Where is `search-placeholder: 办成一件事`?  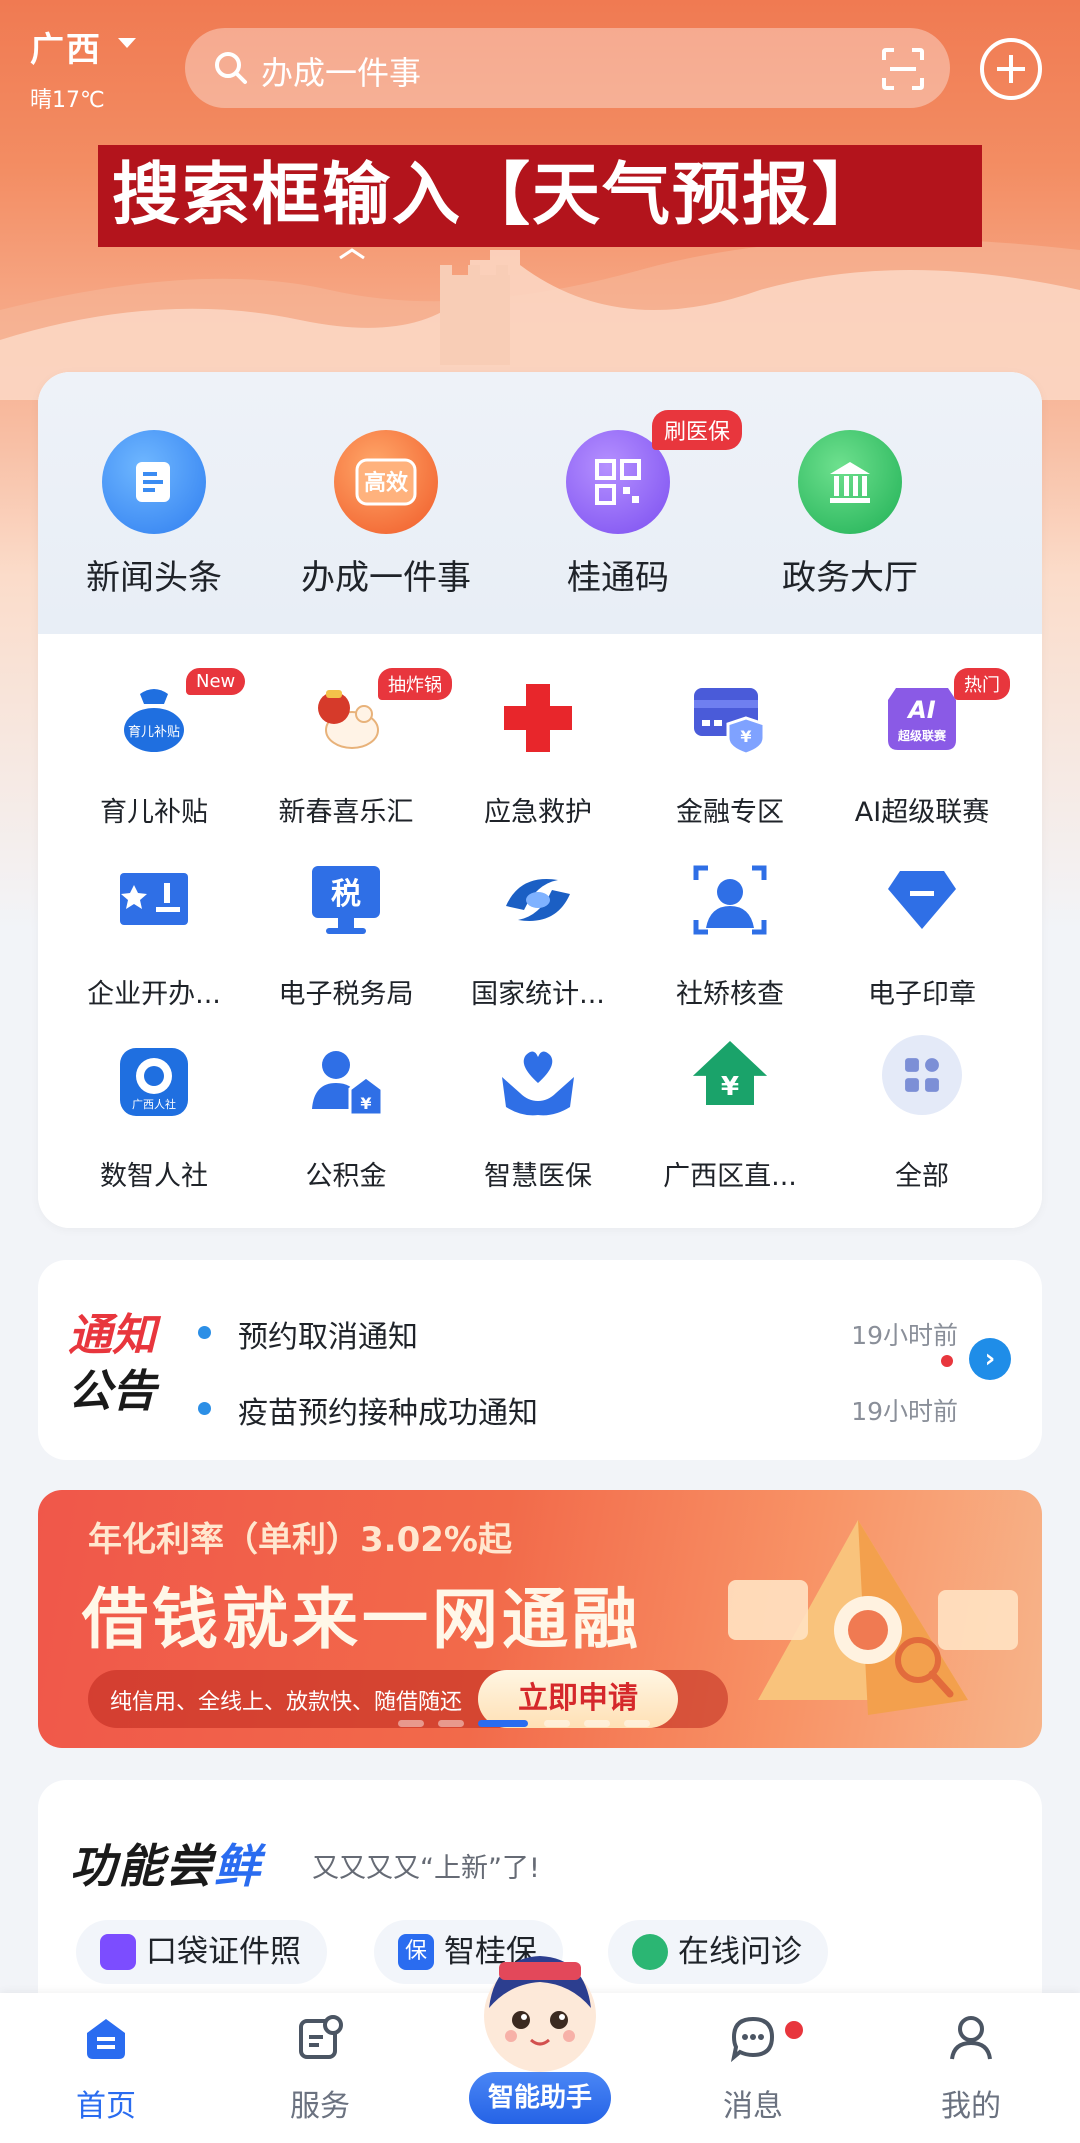
search-placeholder: 办成一件事 is located at coordinates (341, 71).